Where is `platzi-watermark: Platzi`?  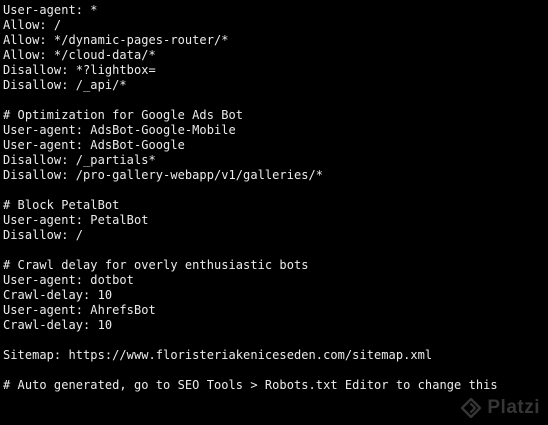 platzi-watermark: Platzi is located at coordinates (500, 408).